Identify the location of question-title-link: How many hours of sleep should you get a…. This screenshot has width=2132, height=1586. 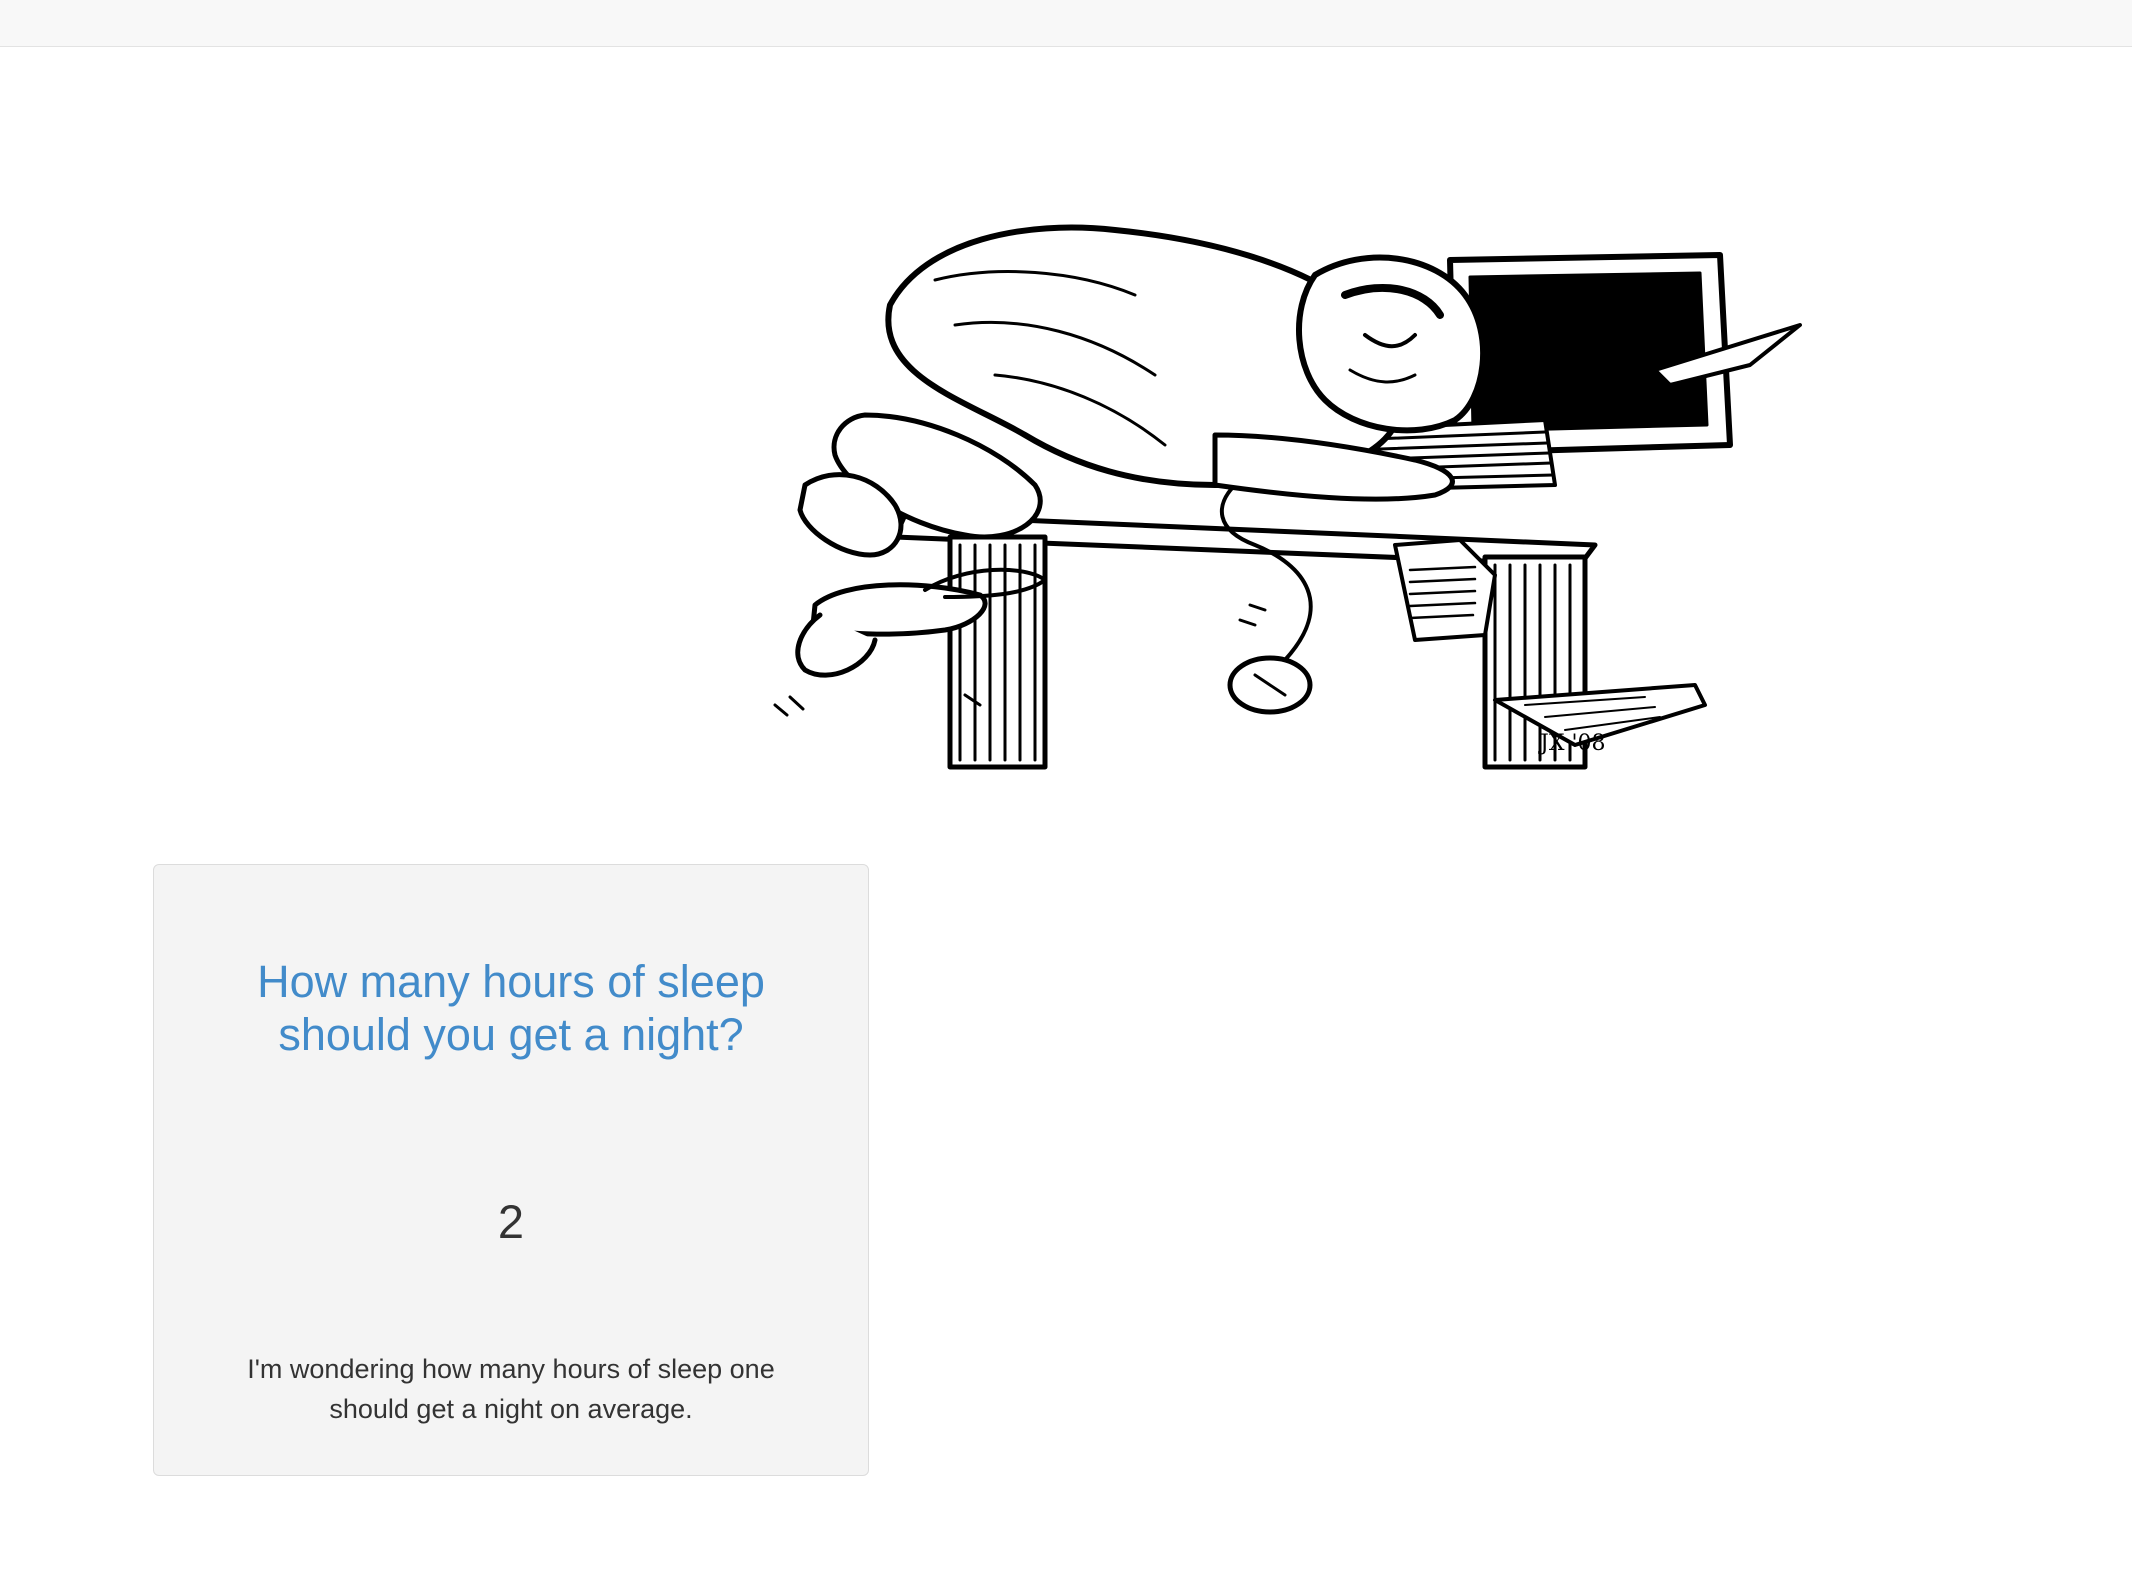
(511, 1008).